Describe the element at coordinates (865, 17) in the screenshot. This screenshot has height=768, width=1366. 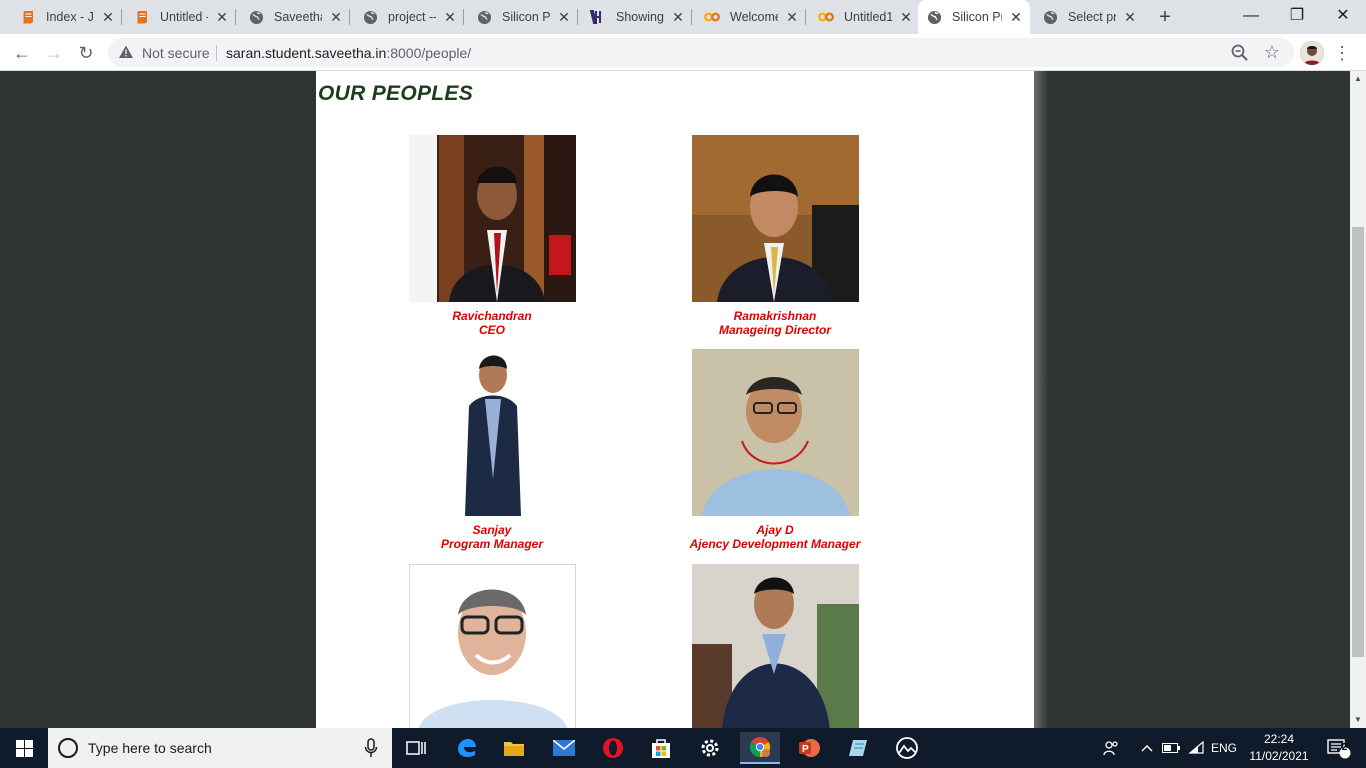
I see `tab-untitled1-colab: Untitled1 ✕` at that location.